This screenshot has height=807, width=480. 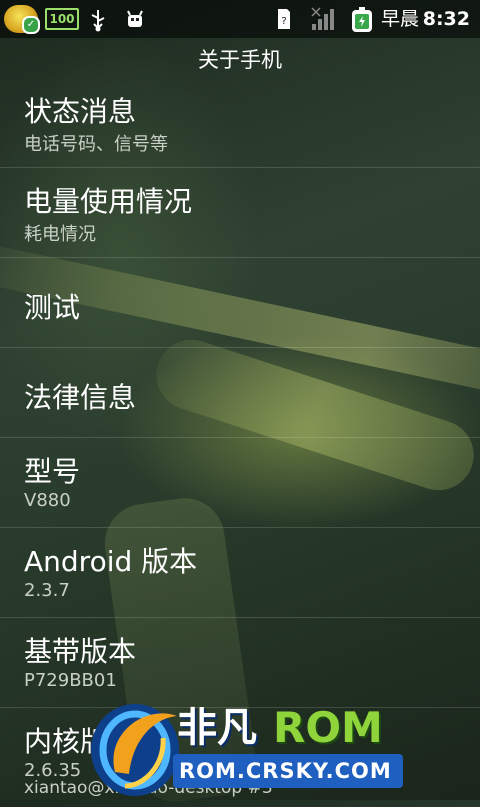 What do you see at coordinates (240, 483) in the screenshot?
I see `list-item-model: 型号 V880` at bounding box center [240, 483].